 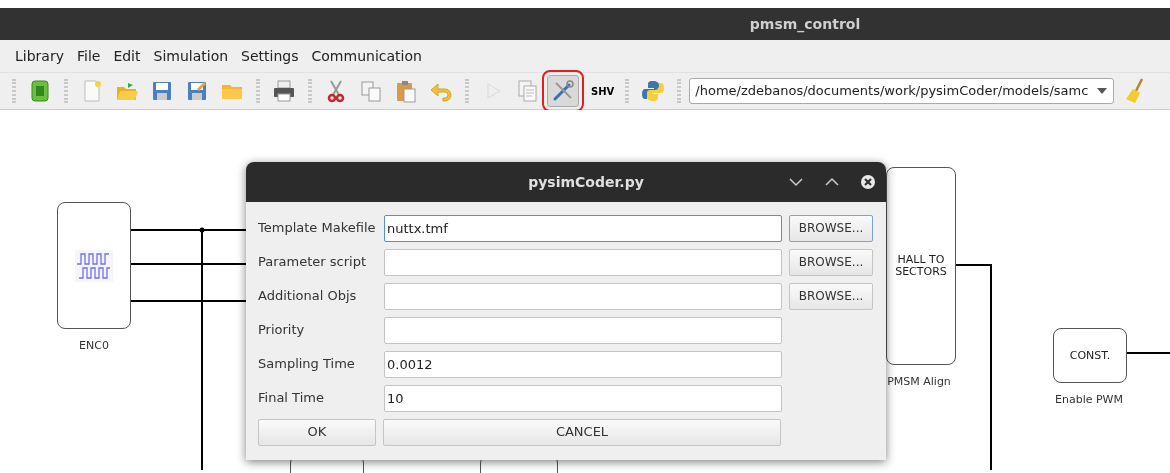 What do you see at coordinates (191, 56) in the screenshot?
I see `menu-item: Simulation` at bounding box center [191, 56].